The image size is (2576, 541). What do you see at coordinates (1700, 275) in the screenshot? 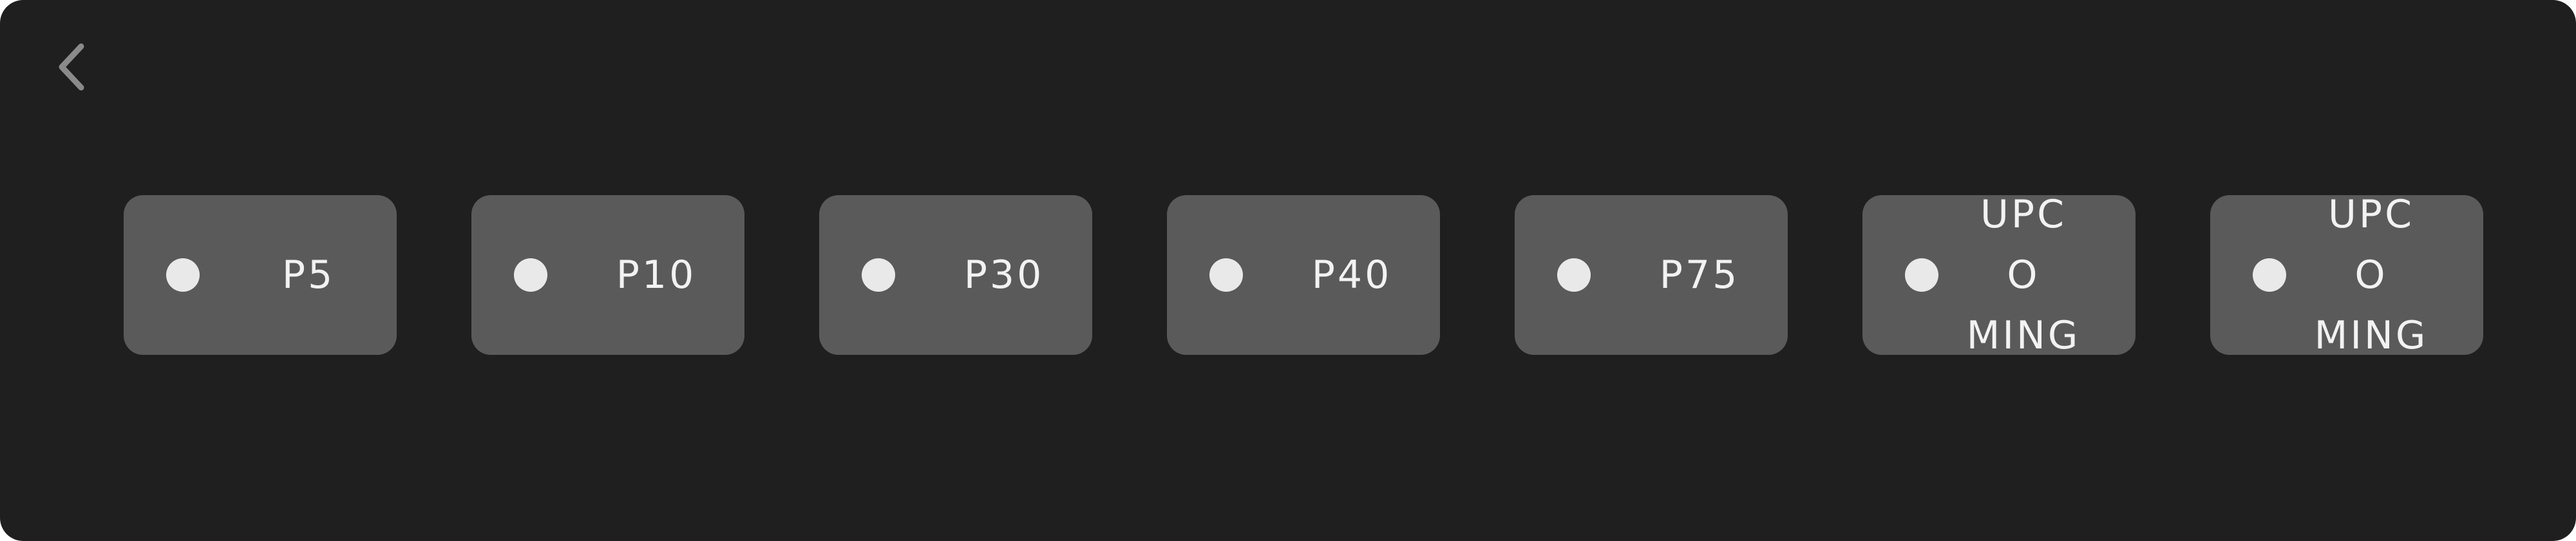
I see `option-label: P75` at bounding box center [1700, 275].